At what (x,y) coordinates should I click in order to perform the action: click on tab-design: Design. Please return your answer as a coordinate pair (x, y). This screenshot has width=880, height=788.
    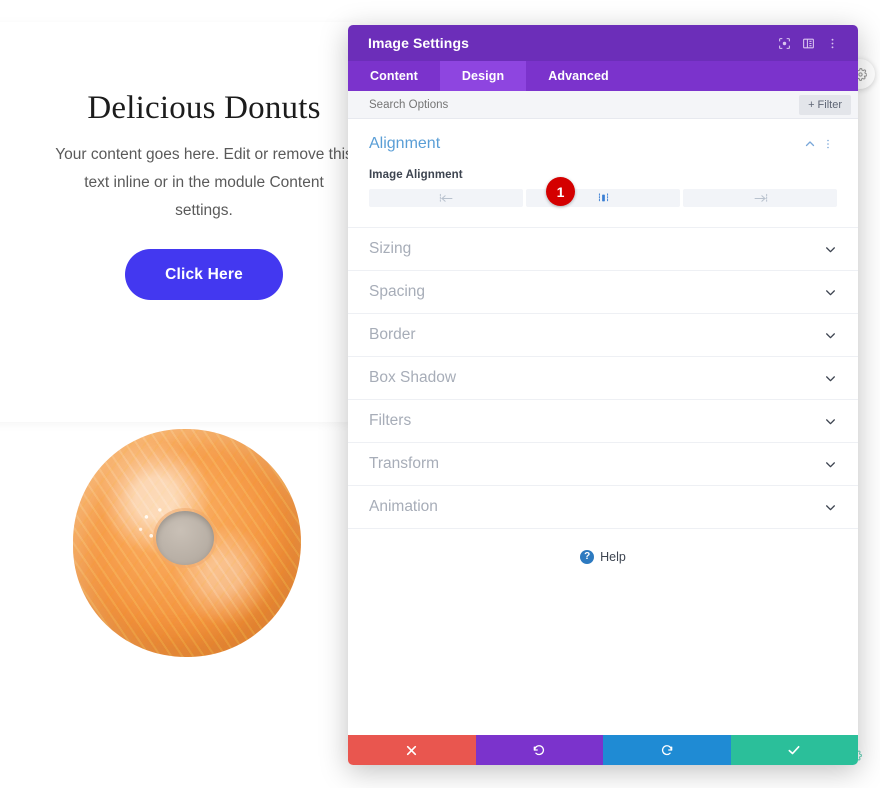
    Looking at the image, I should click on (483, 76).